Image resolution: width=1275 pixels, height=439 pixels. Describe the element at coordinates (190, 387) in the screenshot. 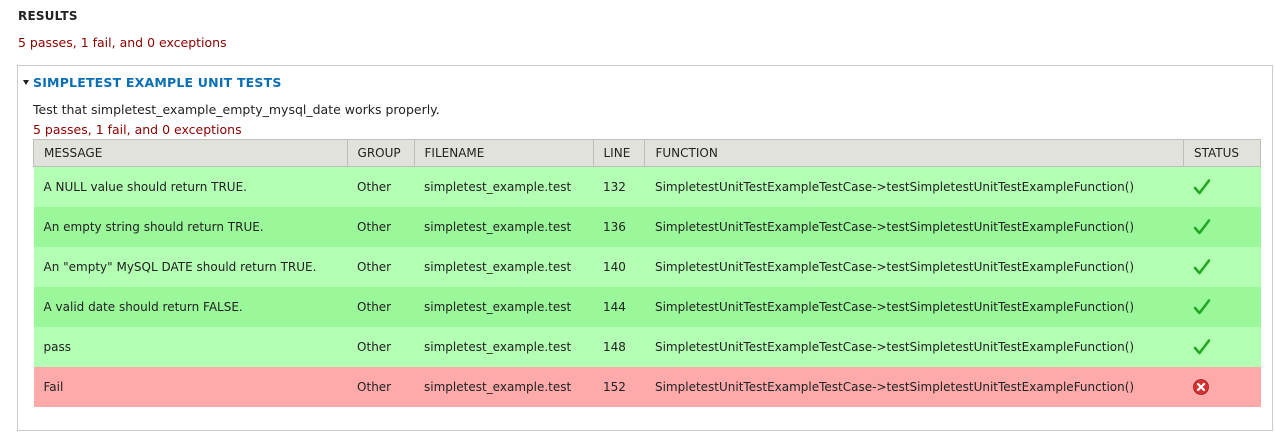

I see `cell-message: Fail` at that location.